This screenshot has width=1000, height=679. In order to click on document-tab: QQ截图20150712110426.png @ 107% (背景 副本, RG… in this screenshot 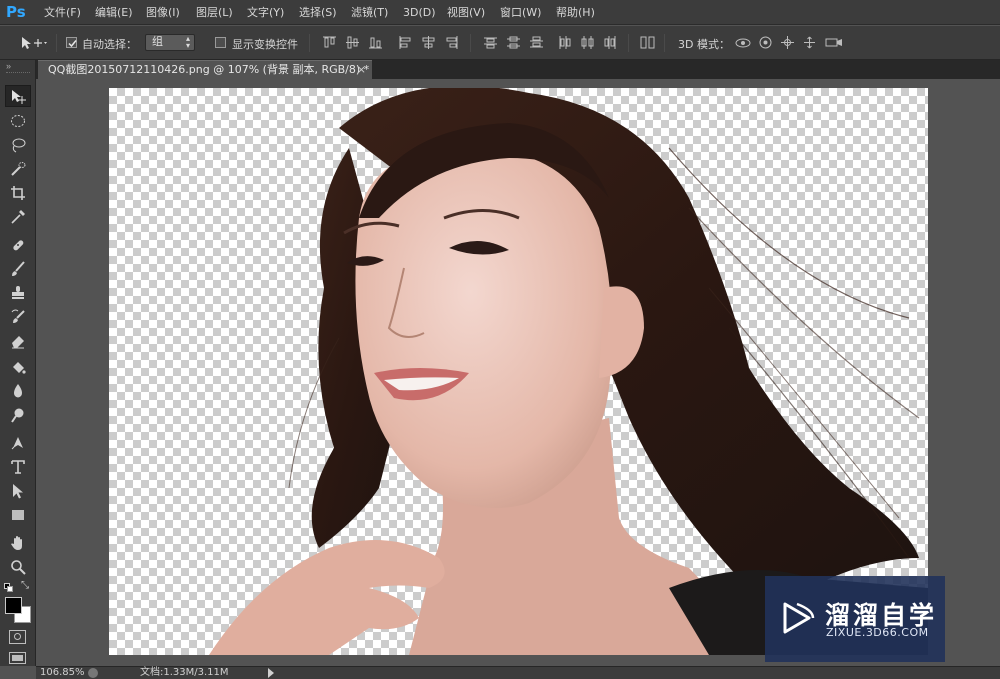, I will do `click(205, 69)`.